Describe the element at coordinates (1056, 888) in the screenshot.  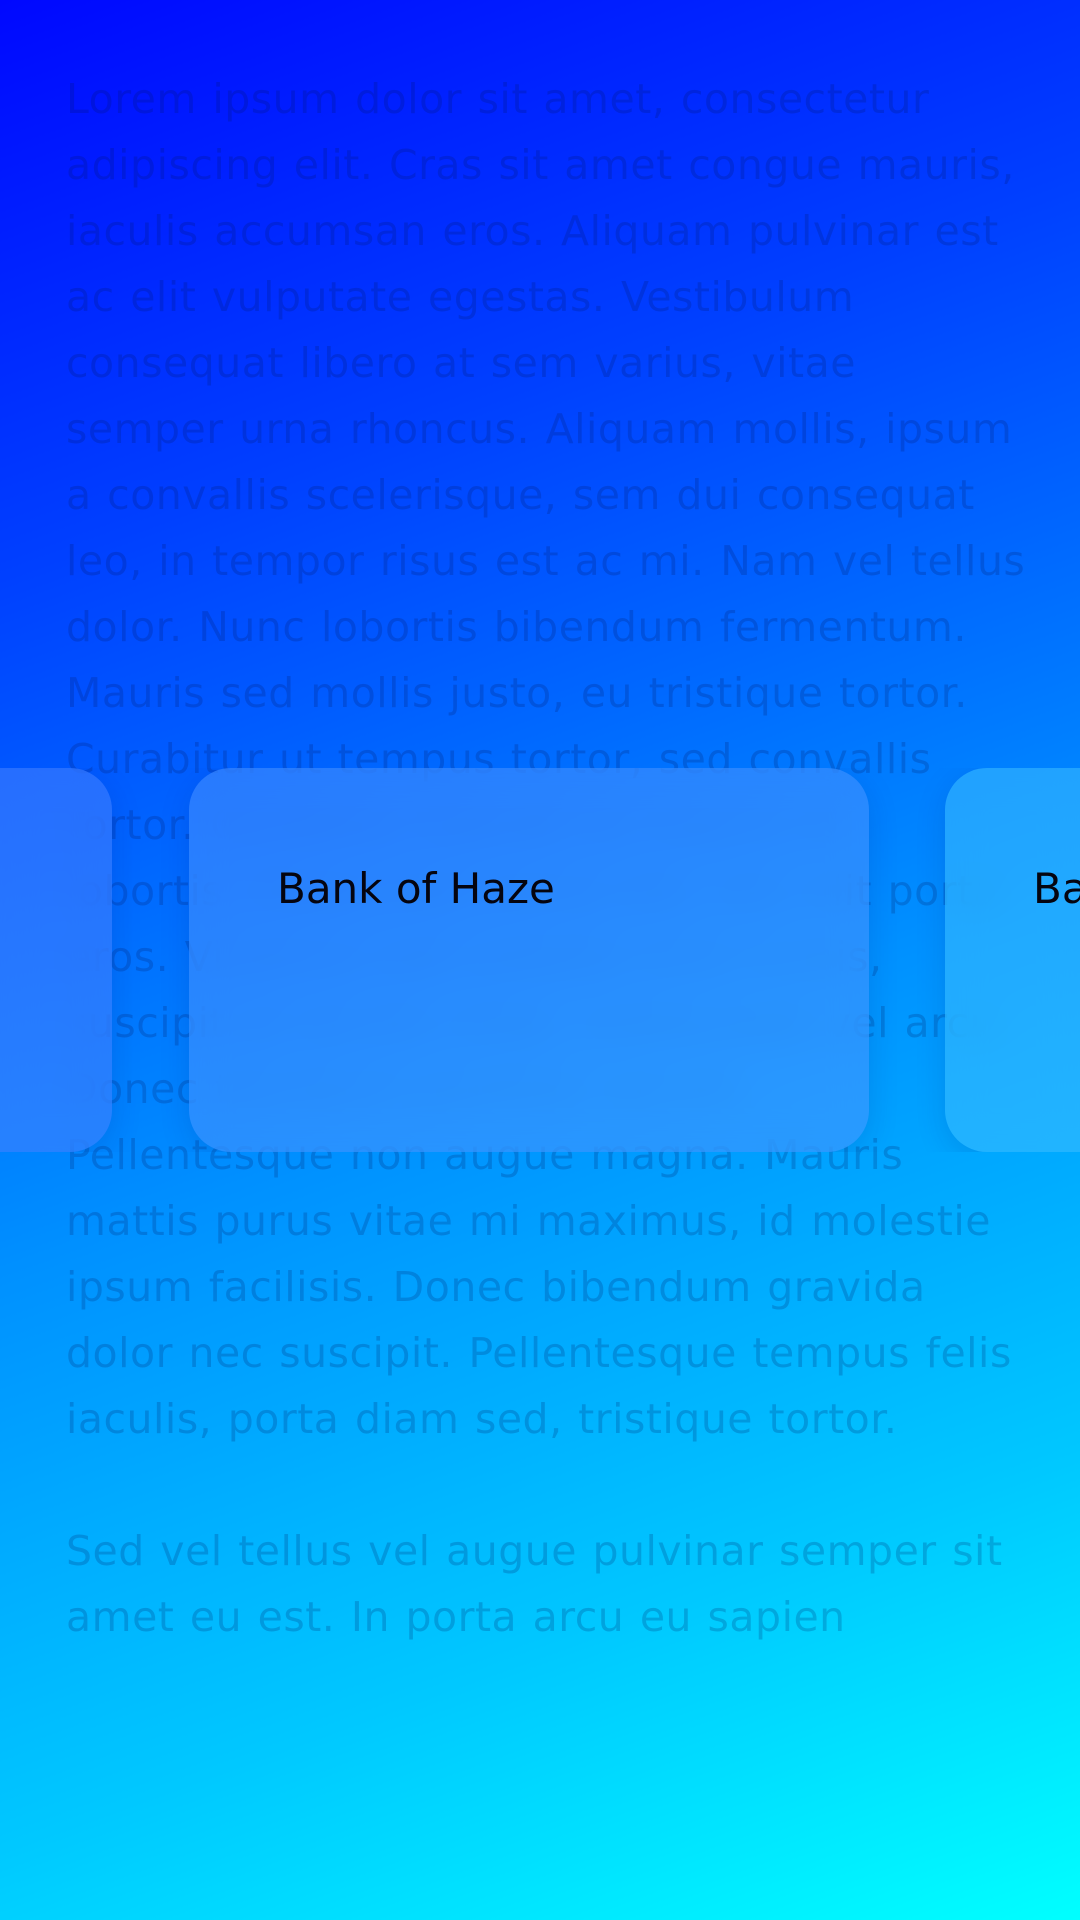
I see `card-next-name: Ba` at that location.